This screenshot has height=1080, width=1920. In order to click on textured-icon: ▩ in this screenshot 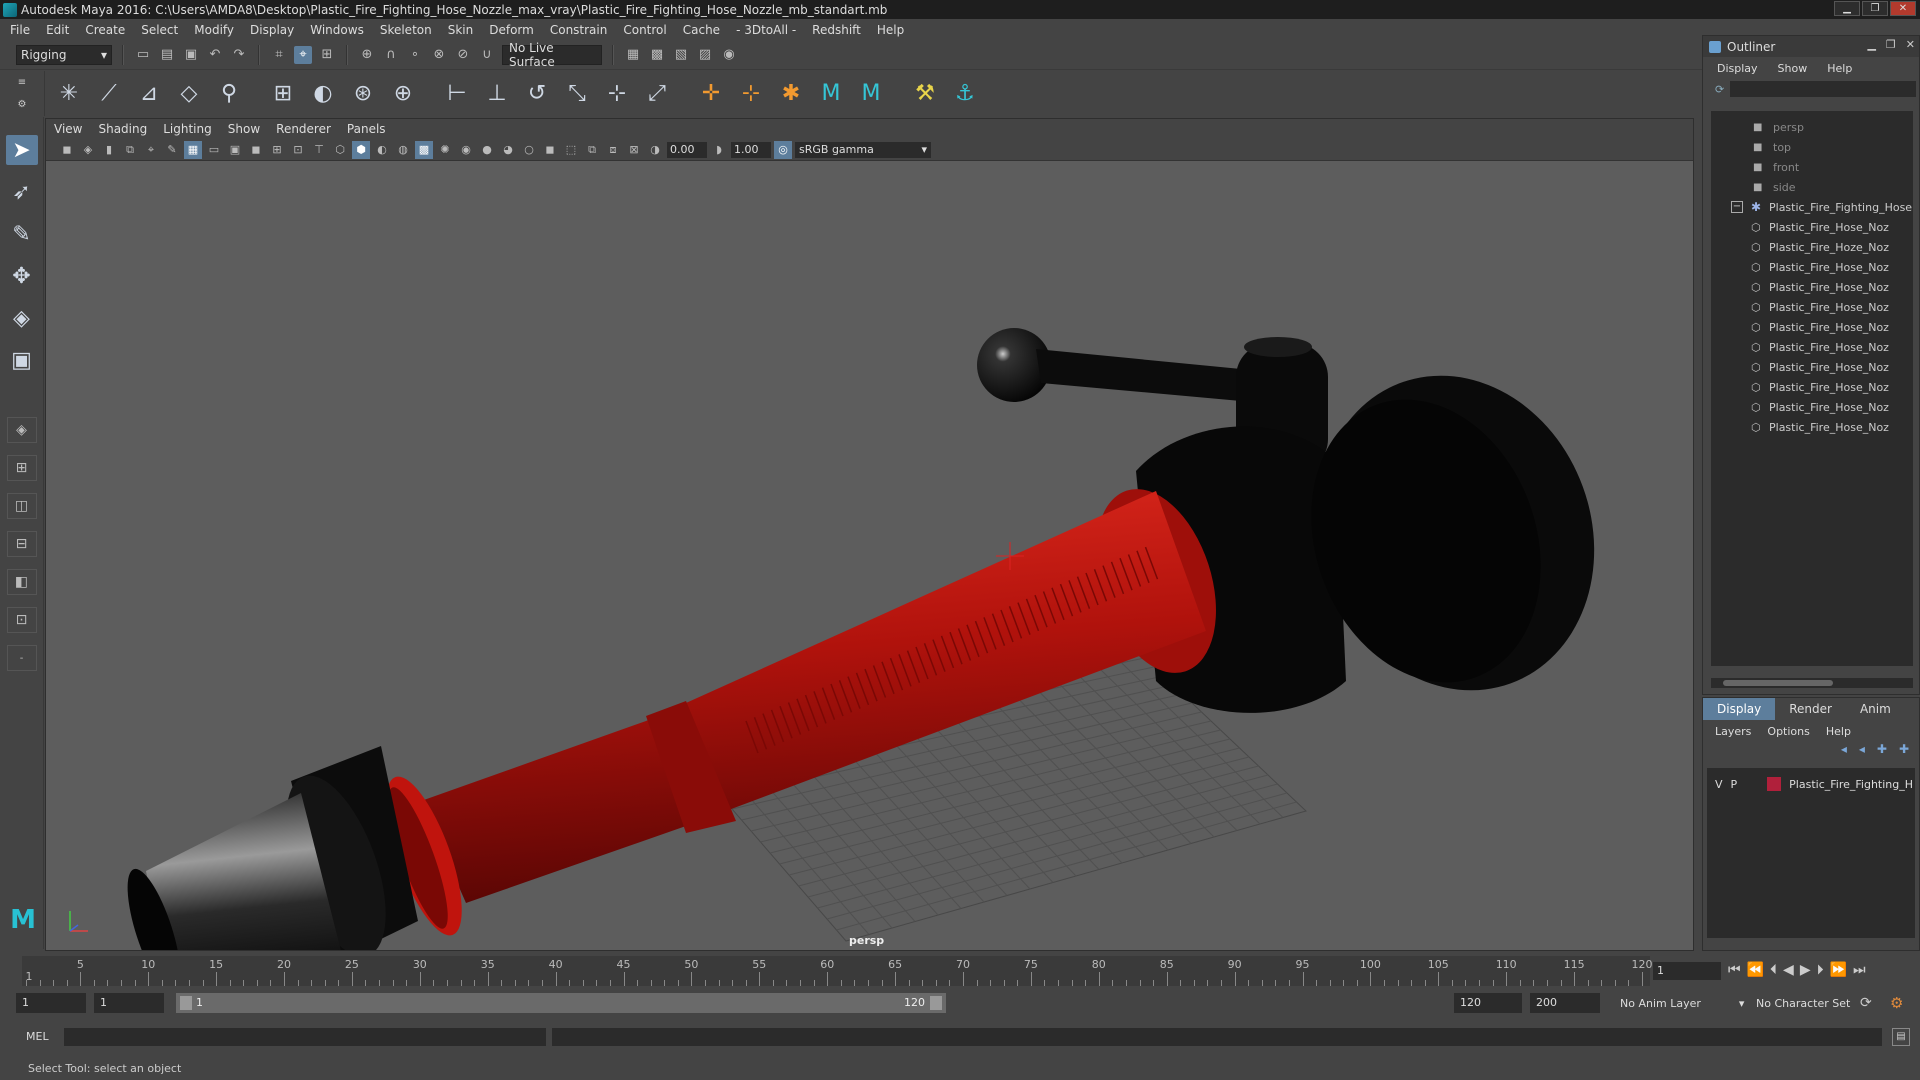, I will do `click(424, 149)`.